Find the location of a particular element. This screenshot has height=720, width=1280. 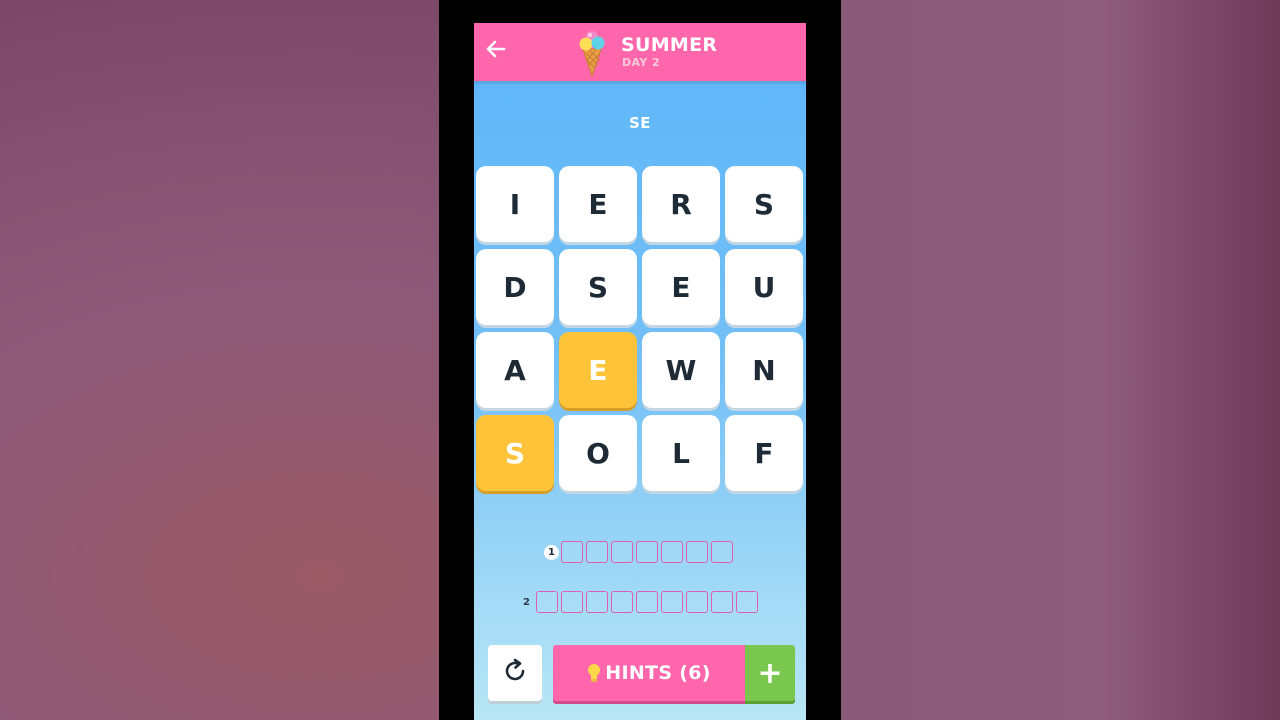

answer-row: 1 is located at coordinates (640, 552).